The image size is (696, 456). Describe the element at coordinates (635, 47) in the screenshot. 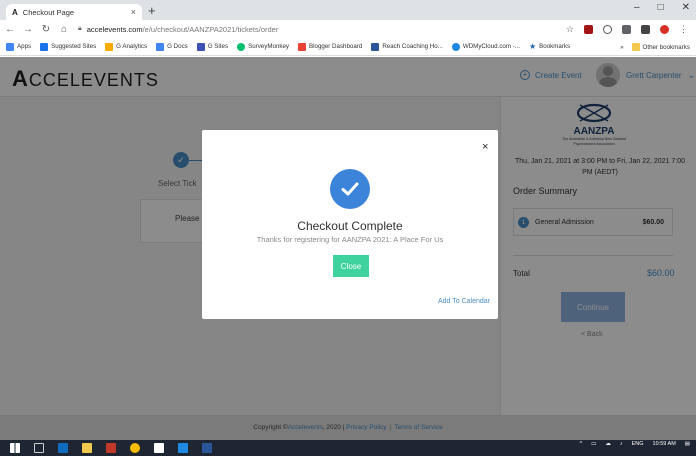

I see `folder-icon` at that location.